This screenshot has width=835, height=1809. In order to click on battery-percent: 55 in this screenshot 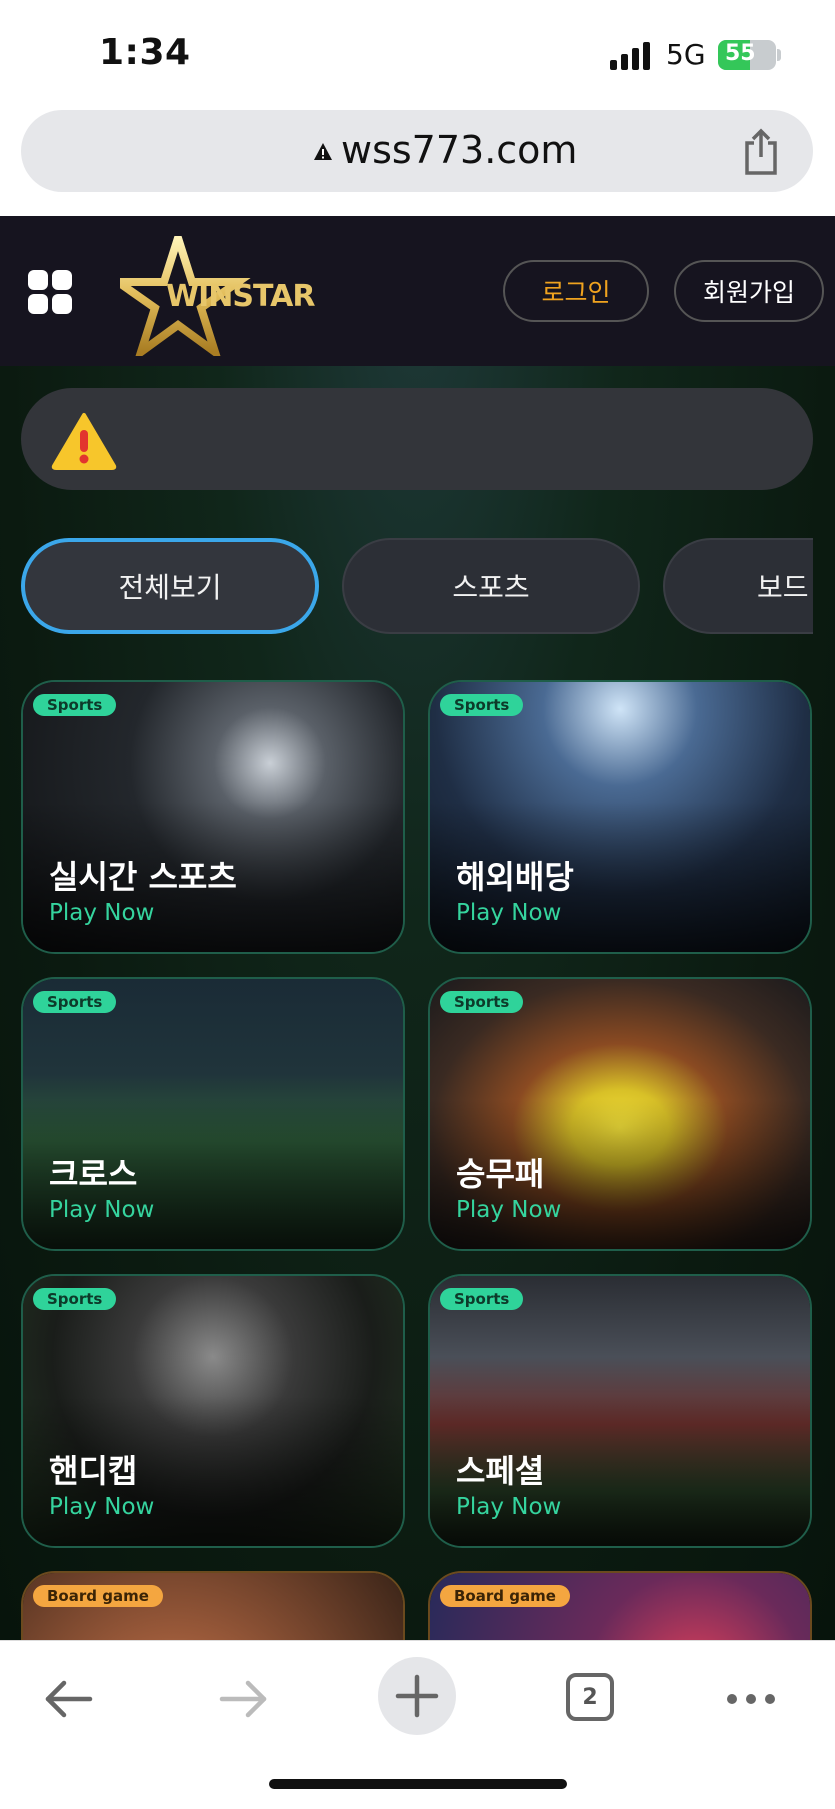, I will do `click(740, 53)`.